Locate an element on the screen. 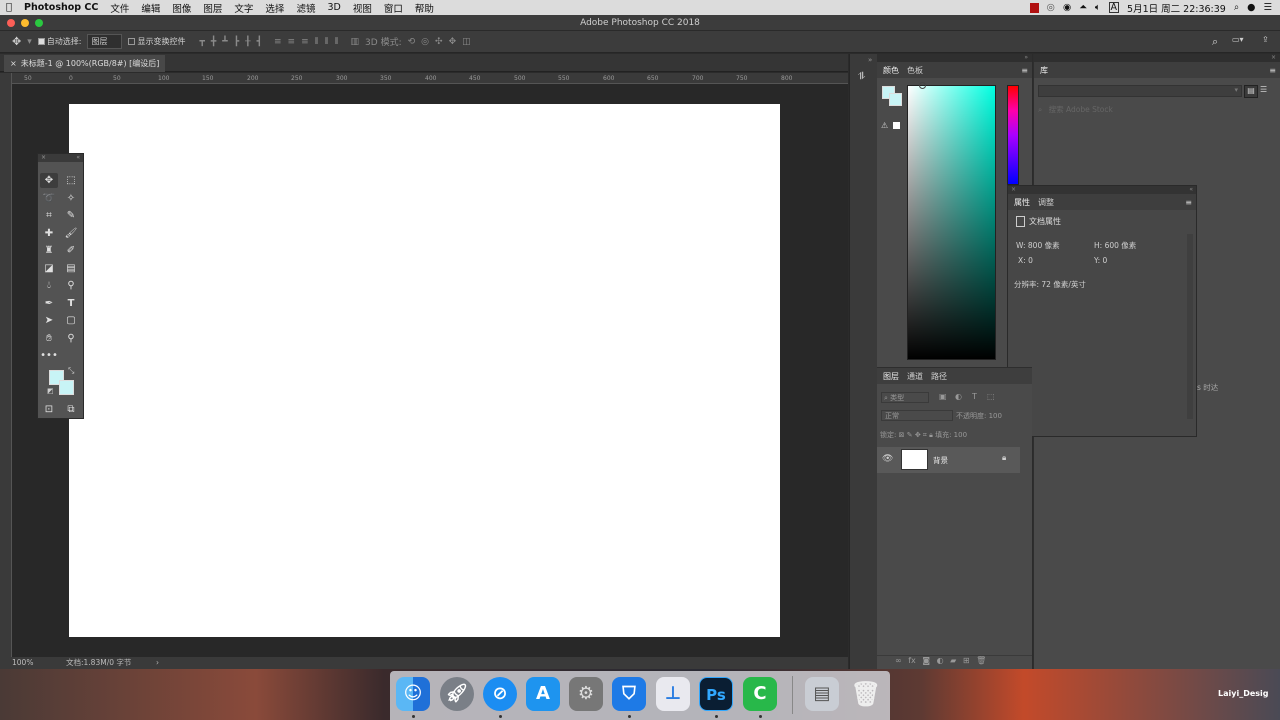 The height and width of the screenshot is (720, 1280). history-brush-tool-icon: ✐ is located at coordinates (71, 250).